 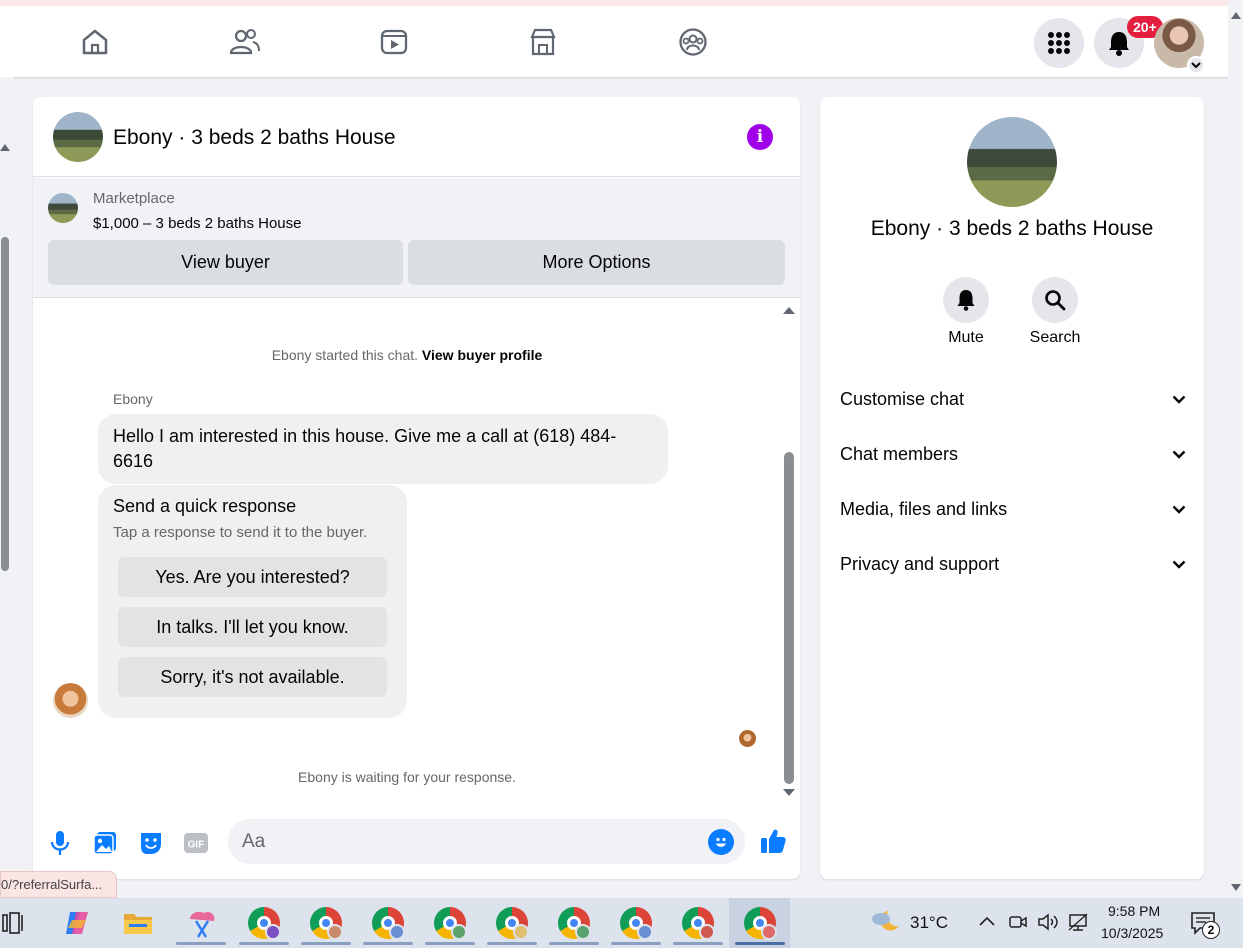 I want to click on home-icon, so click(x=95, y=42).